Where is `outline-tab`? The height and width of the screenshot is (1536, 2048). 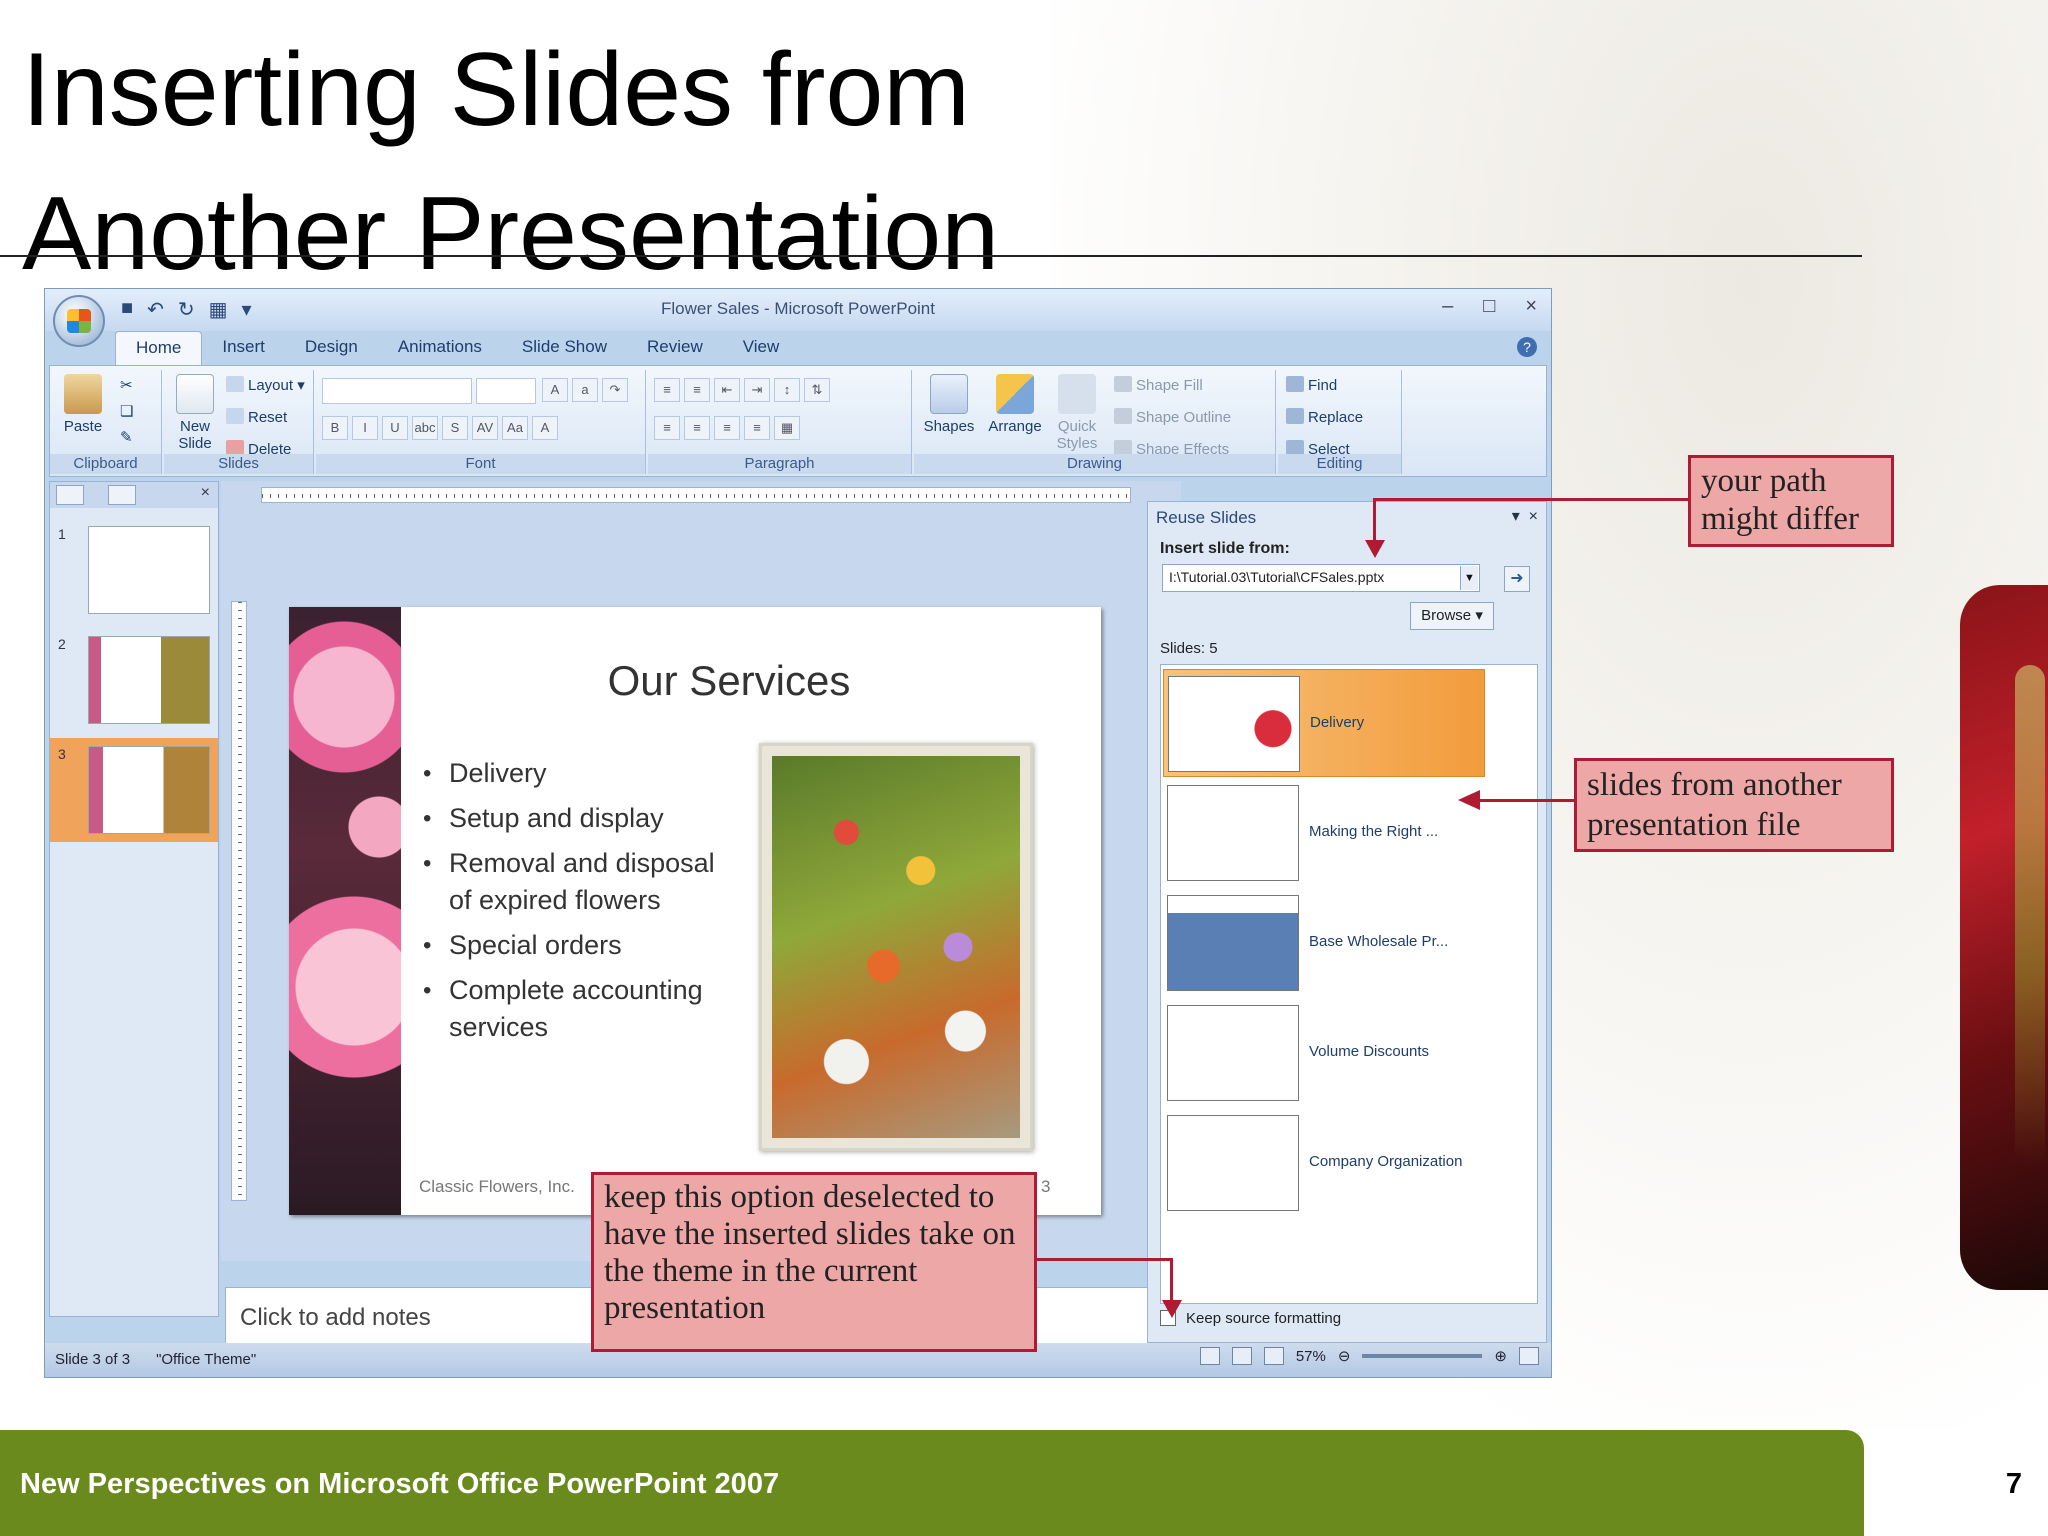 outline-tab is located at coordinates (122, 495).